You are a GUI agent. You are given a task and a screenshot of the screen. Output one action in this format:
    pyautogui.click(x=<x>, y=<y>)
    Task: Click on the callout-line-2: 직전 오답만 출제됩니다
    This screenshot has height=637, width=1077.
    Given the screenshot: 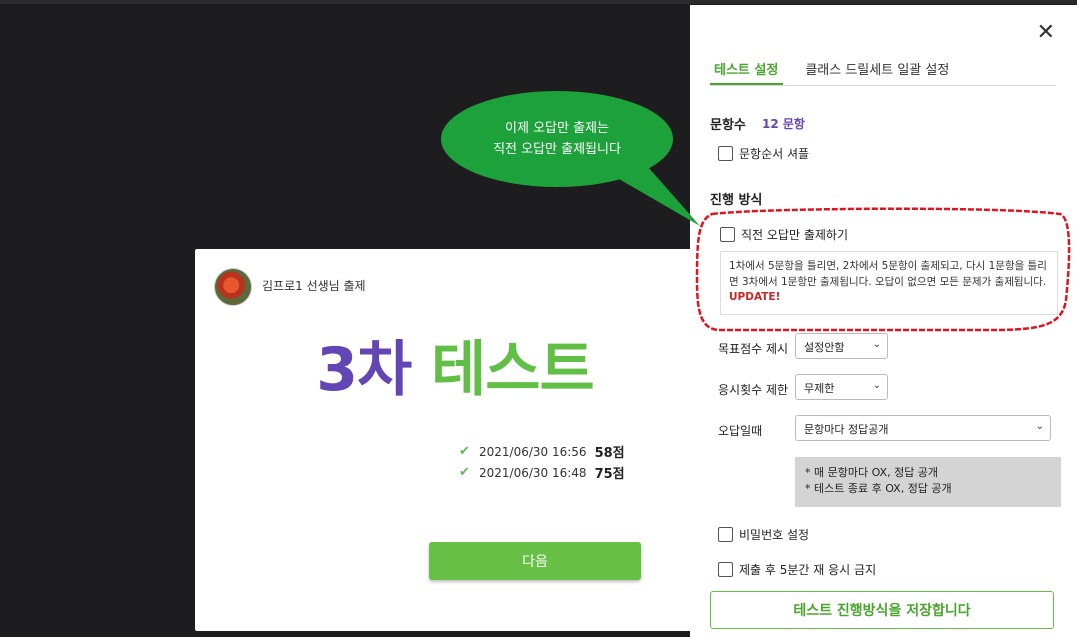 What is the action you would take?
    pyautogui.click(x=557, y=149)
    